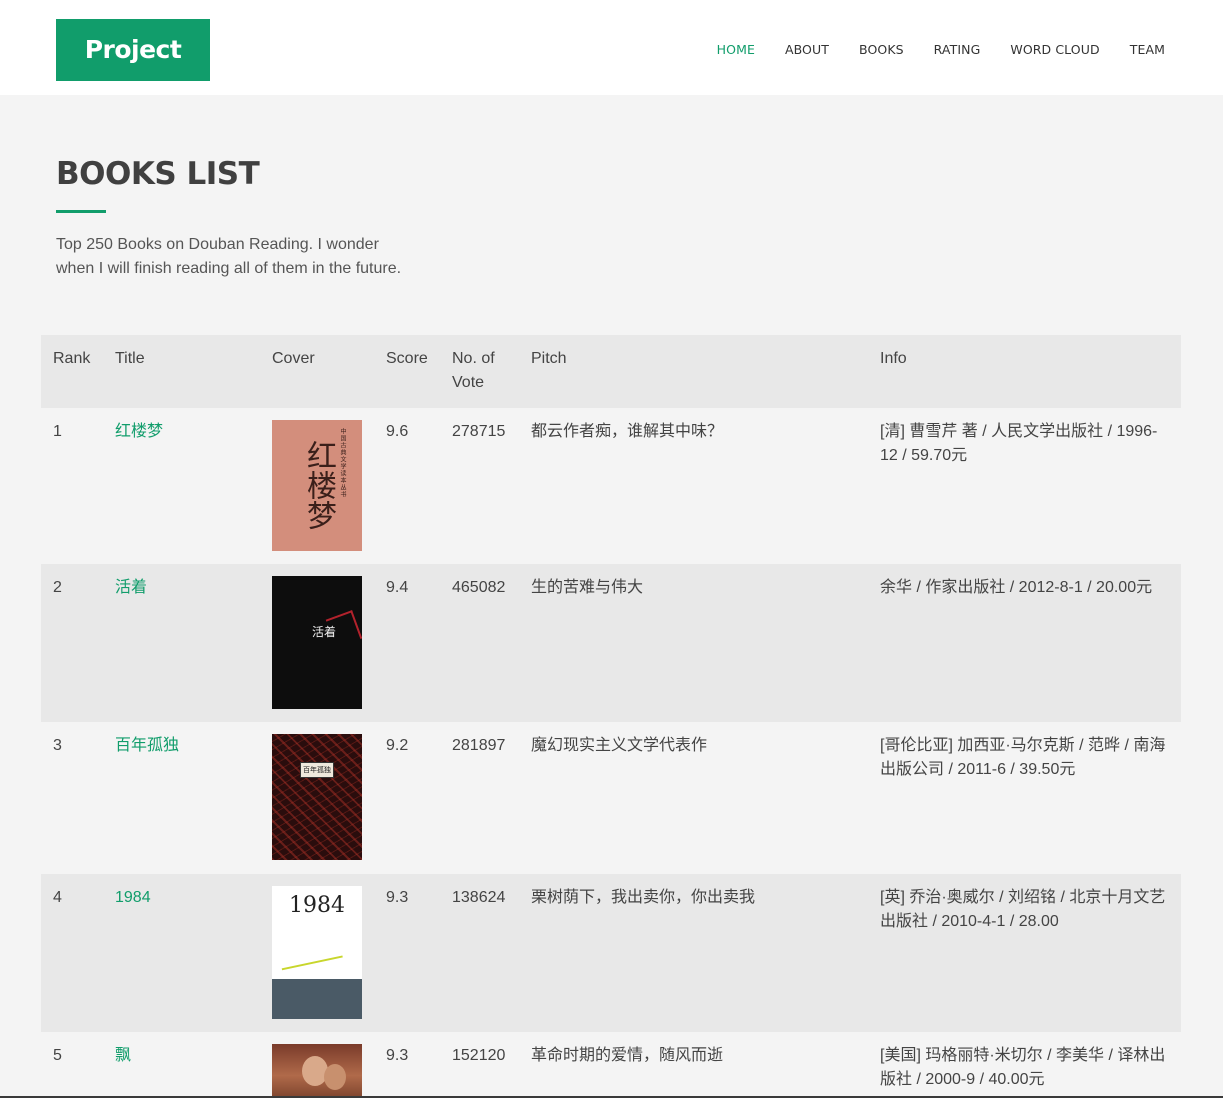  I want to click on logo: Project, so click(133, 50).